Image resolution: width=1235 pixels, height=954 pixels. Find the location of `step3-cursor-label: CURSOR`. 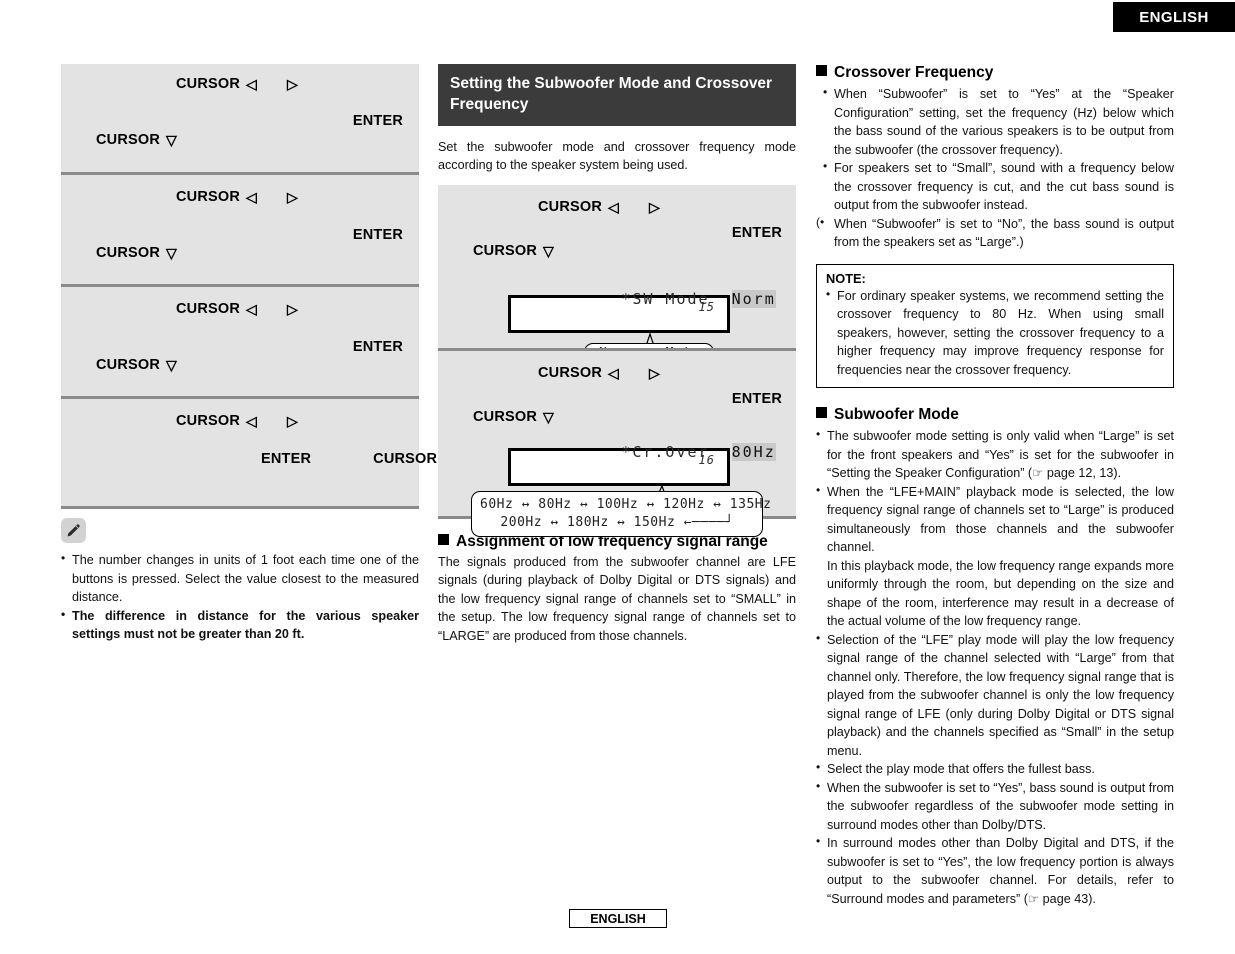

step3-cursor-label: CURSOR is located at coordinates (208, 309).